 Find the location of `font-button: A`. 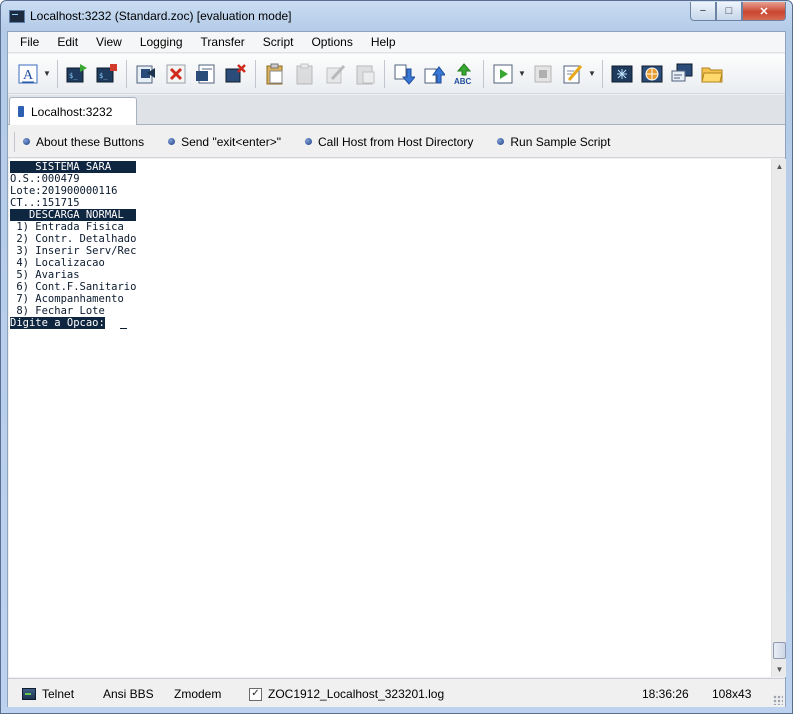

font-button: A is located at coordinates (28, 74).